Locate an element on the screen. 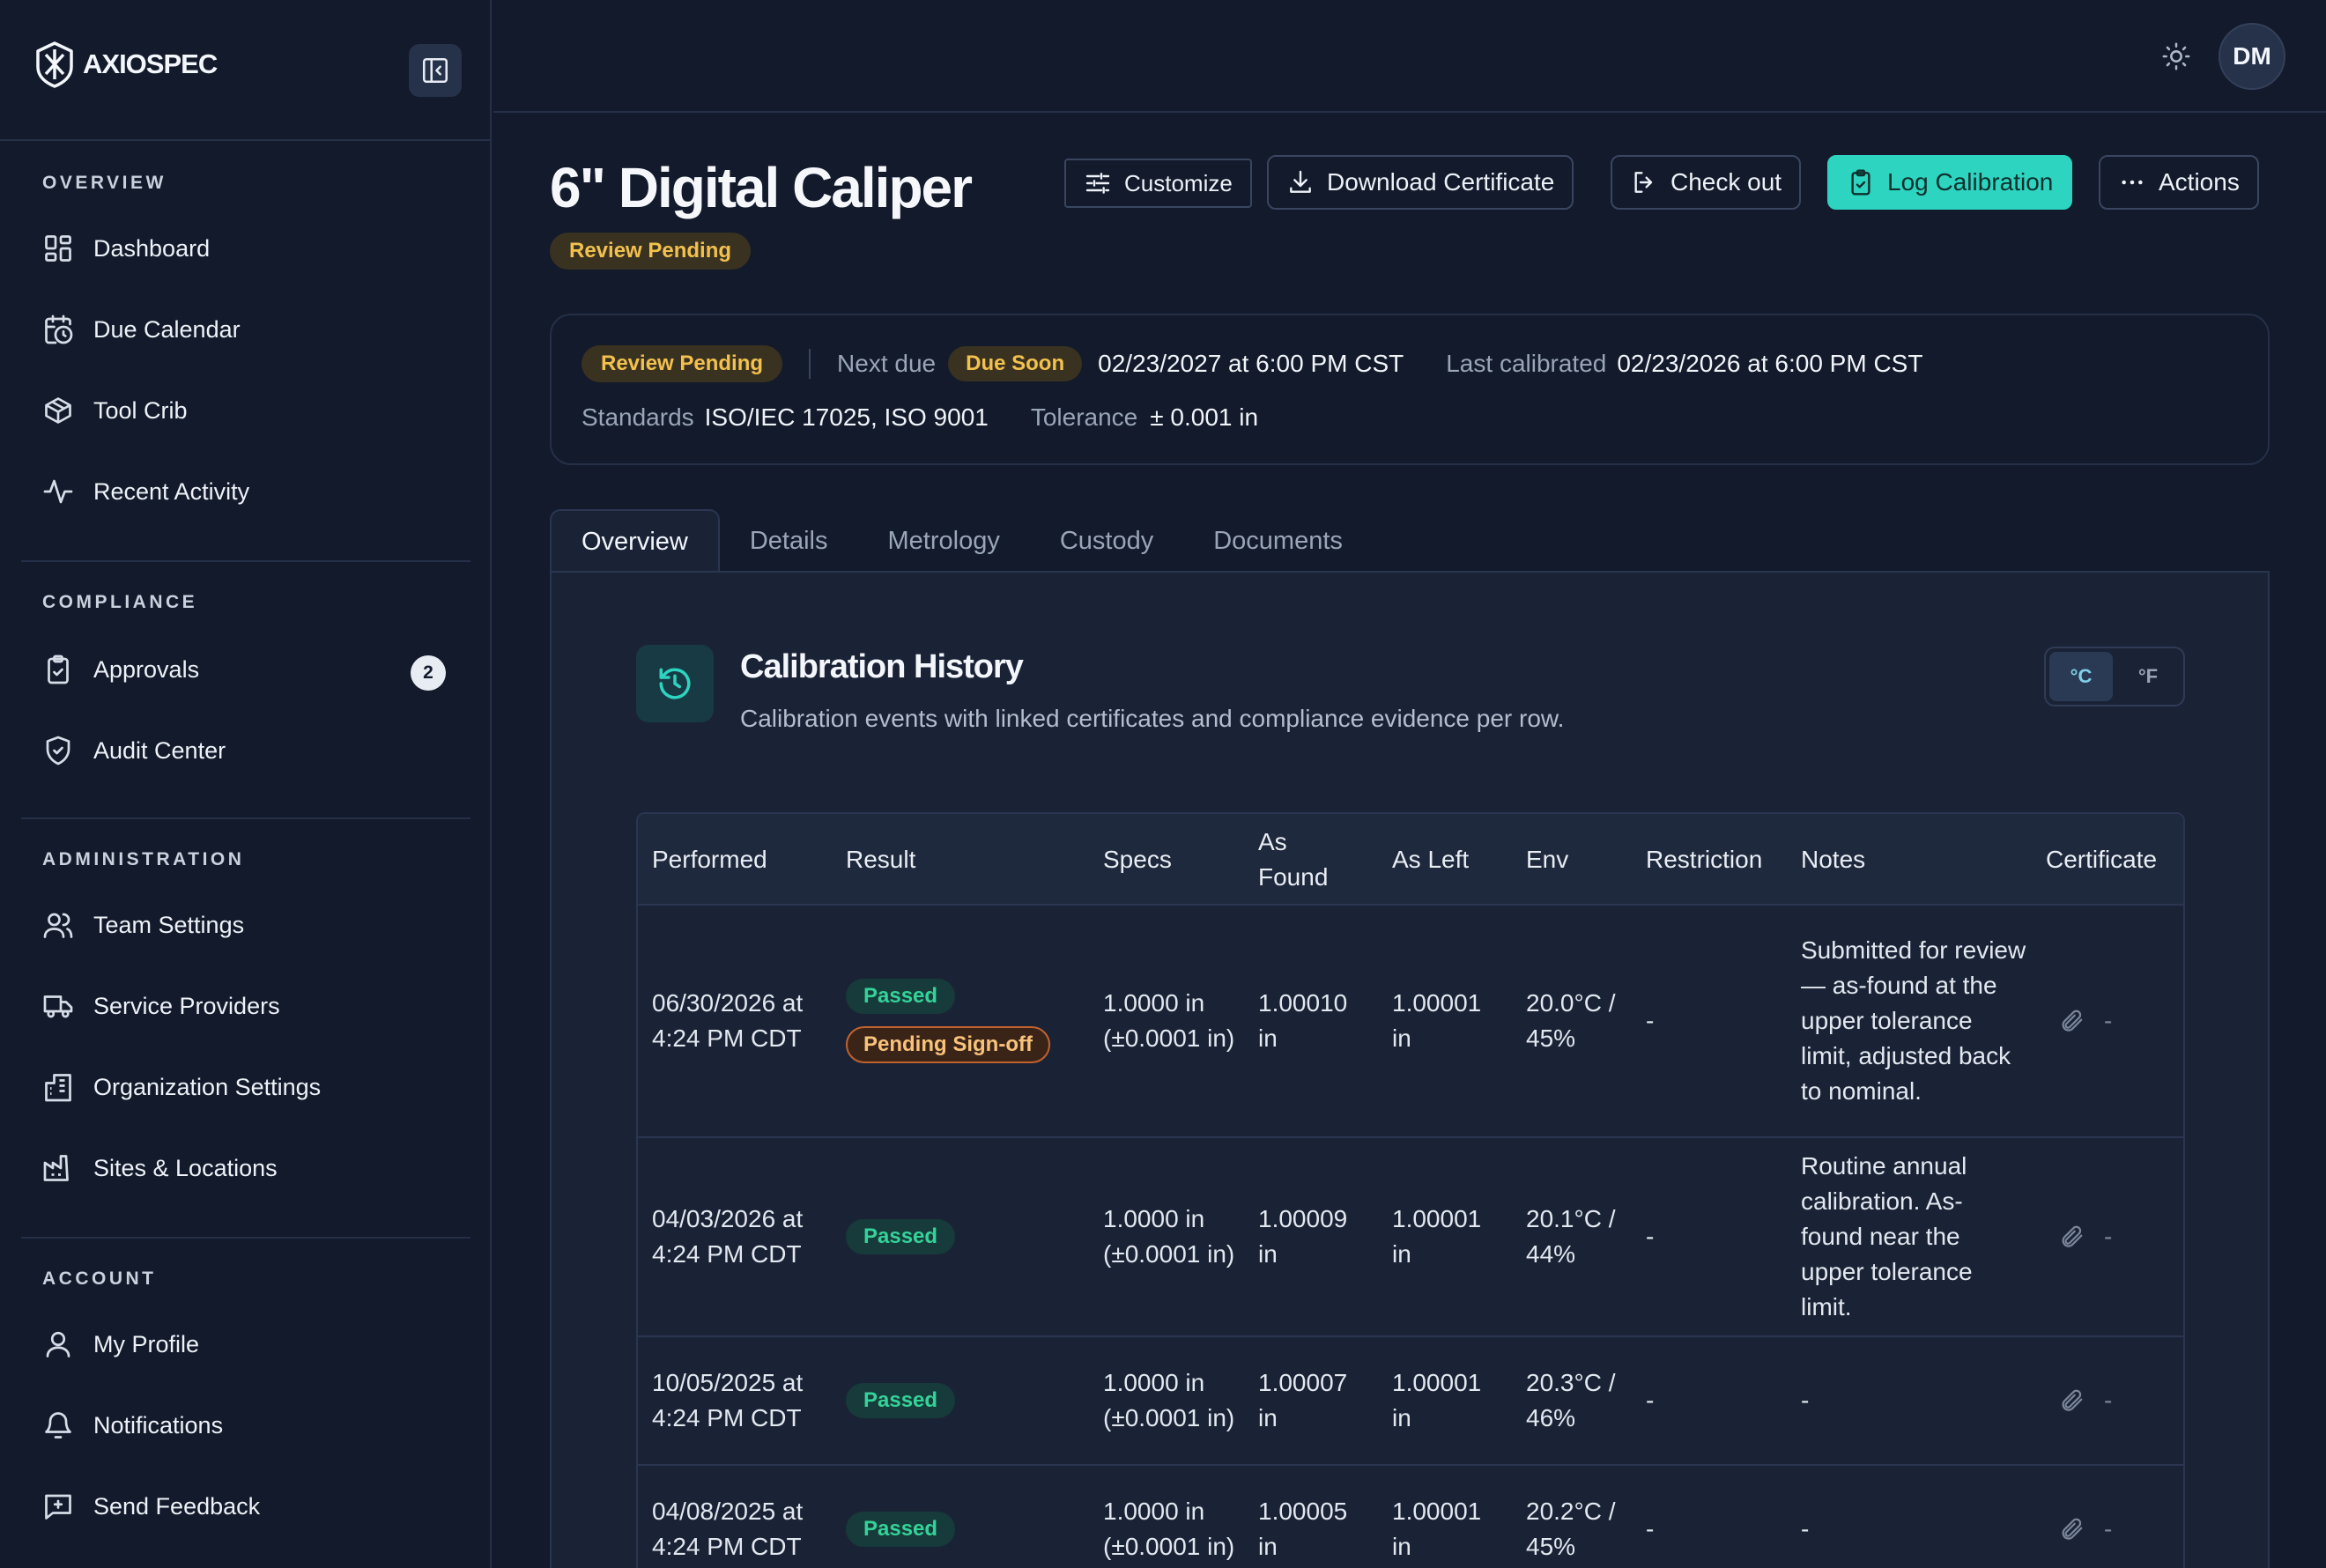 The width and height of the screenshot is (2326, 1568). cell-env: 20.3°C / 46% is located at coordinates (1571, 1400).